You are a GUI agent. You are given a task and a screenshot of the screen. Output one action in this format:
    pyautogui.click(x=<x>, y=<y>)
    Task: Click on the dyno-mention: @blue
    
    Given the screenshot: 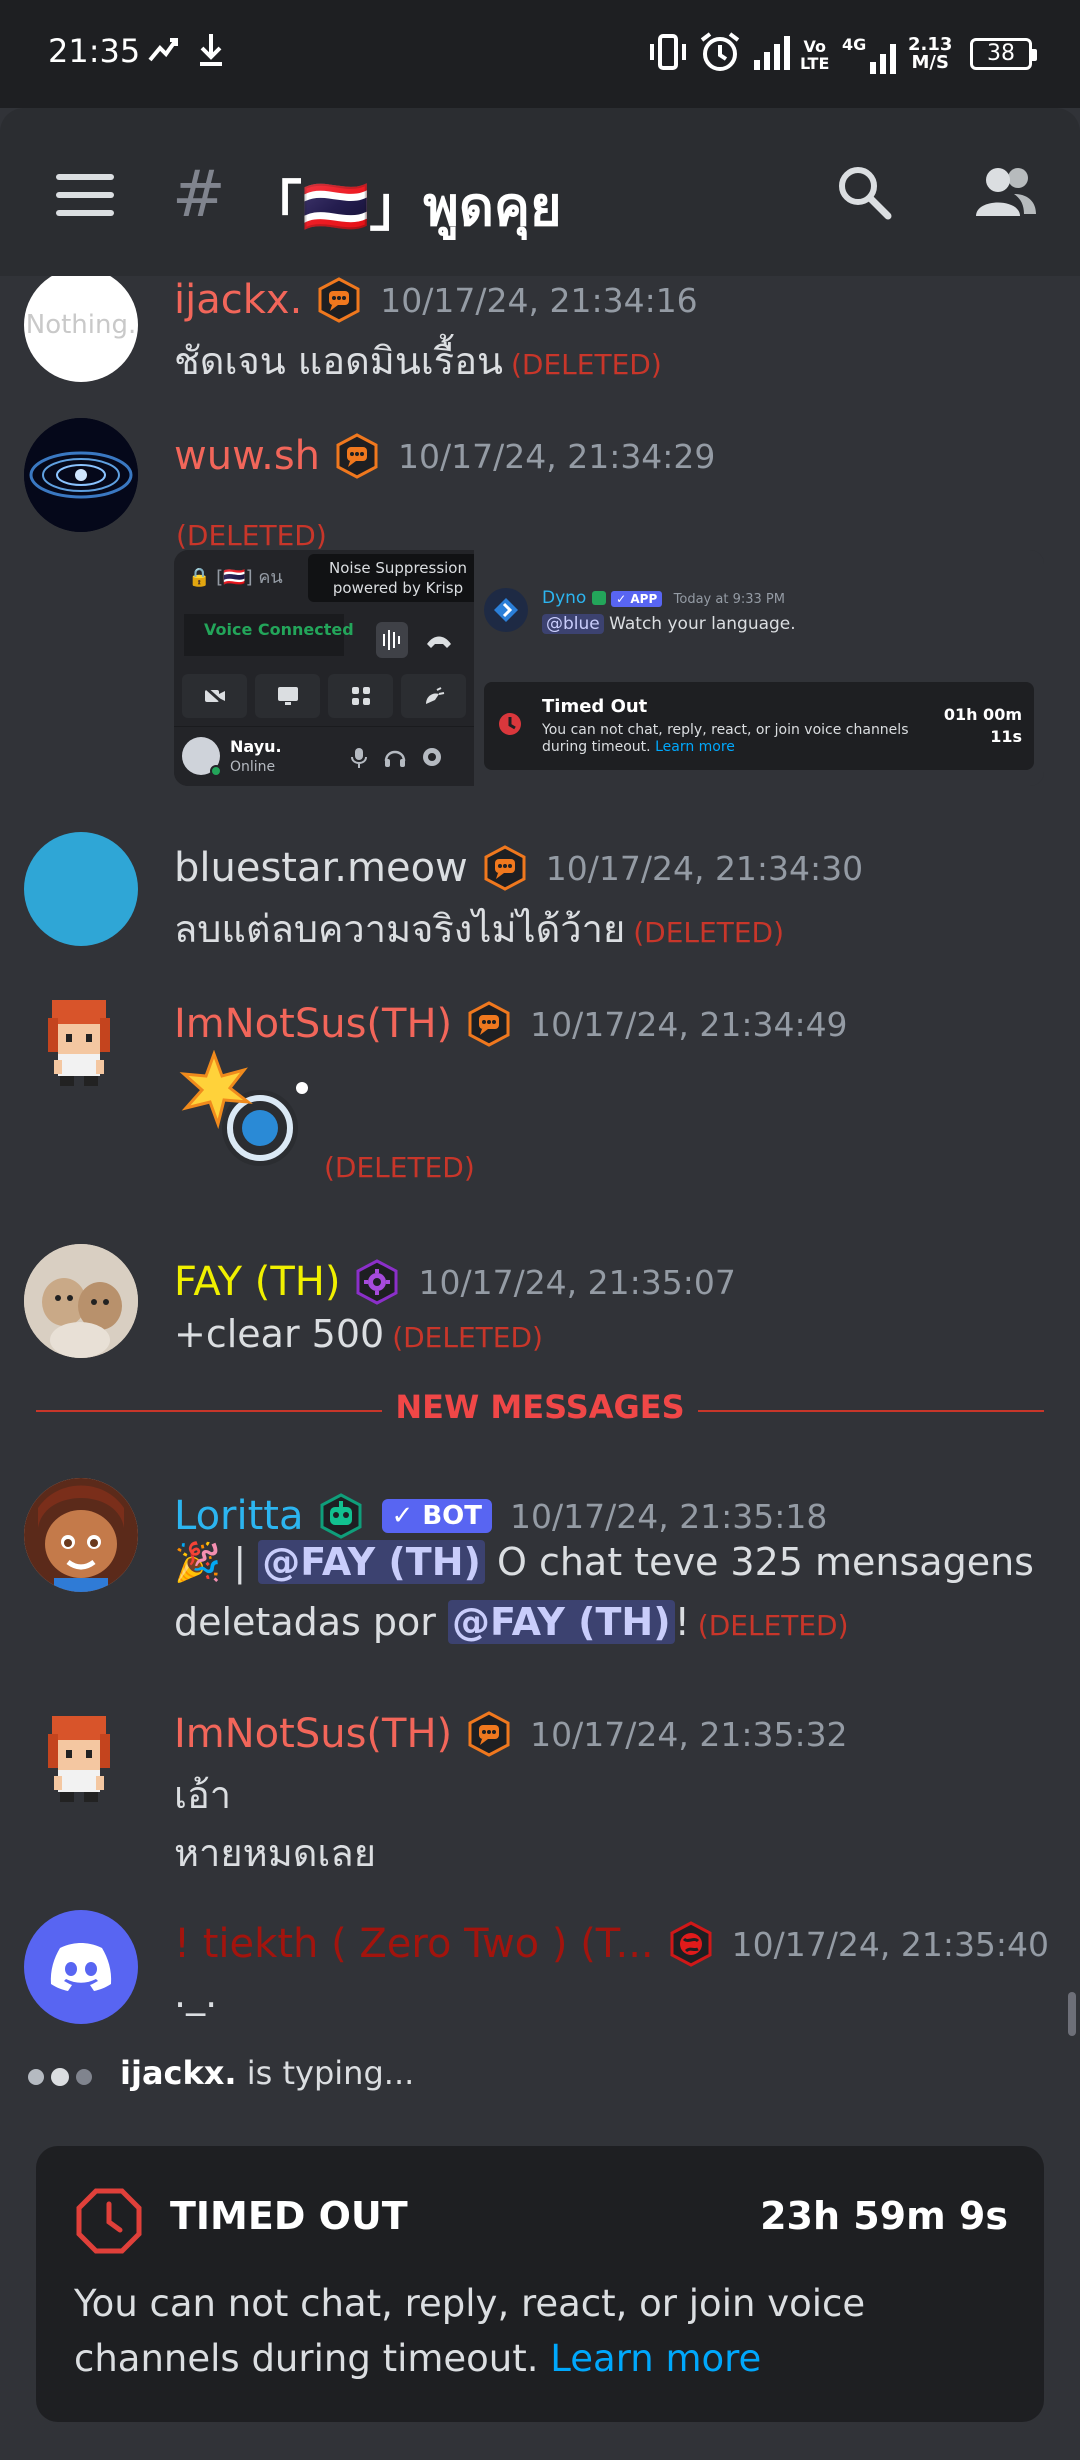 What is the action you would take?
    pyautogui.click(x=573, y=624)
    